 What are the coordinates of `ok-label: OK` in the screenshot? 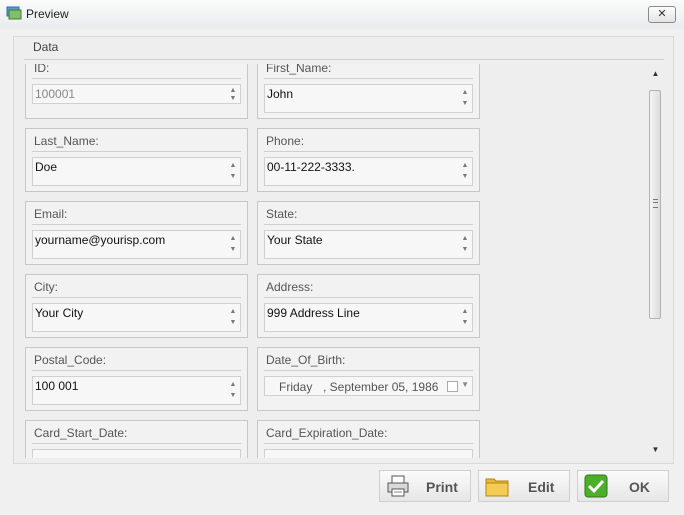 It's located at (639, 487).